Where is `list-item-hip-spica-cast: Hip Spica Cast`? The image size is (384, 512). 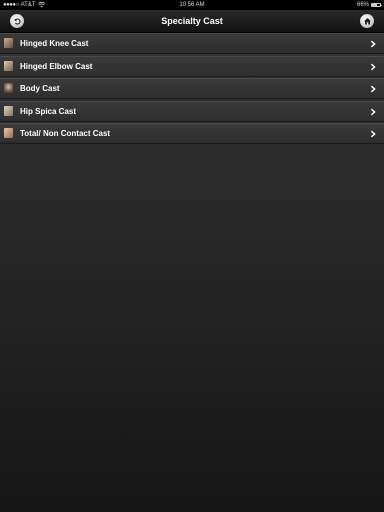 list-item-hip-spica-cast: Hip Spica Cast is located at coordinates (192, 111).